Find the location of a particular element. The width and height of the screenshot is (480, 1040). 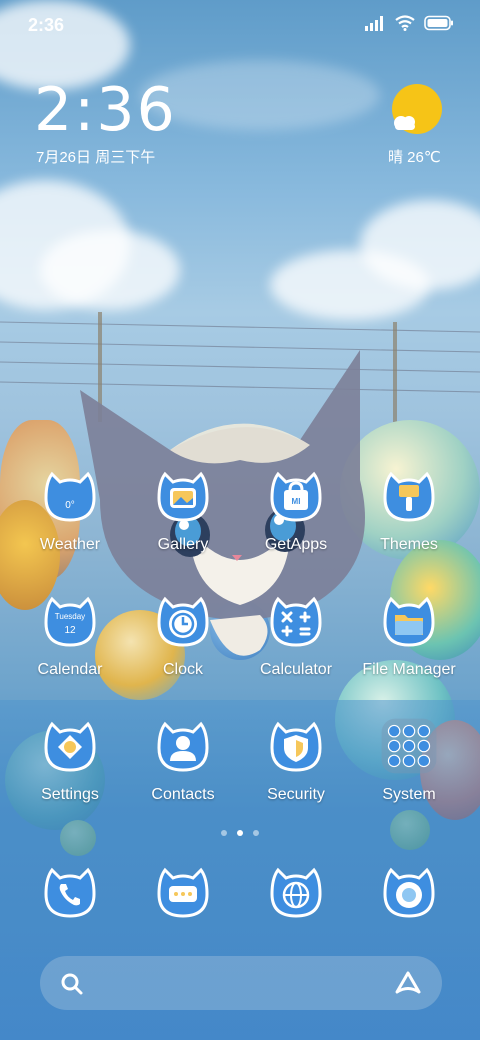

app-themes: Themes is located at coordinates (409, 518).